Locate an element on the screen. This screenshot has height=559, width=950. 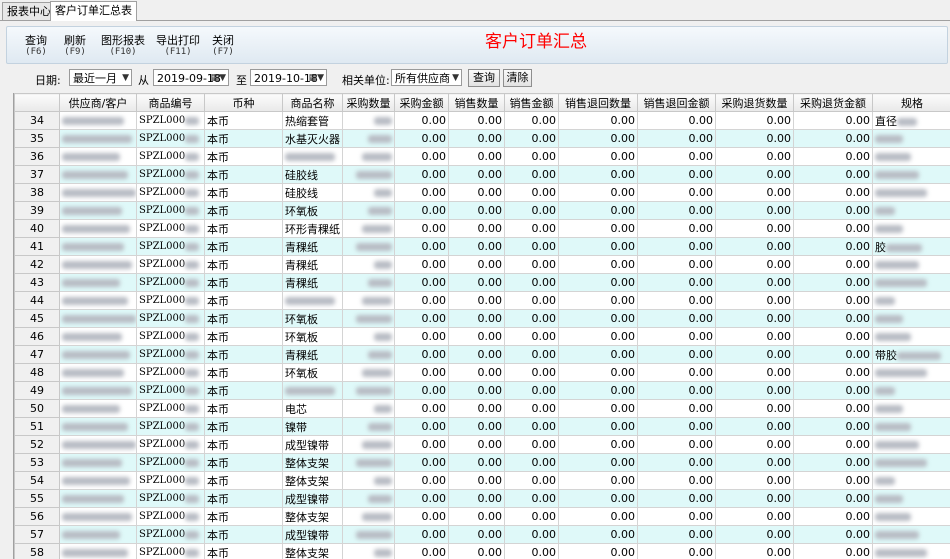
filter-clear-button: 清除 is located at coordinates (517, 78).